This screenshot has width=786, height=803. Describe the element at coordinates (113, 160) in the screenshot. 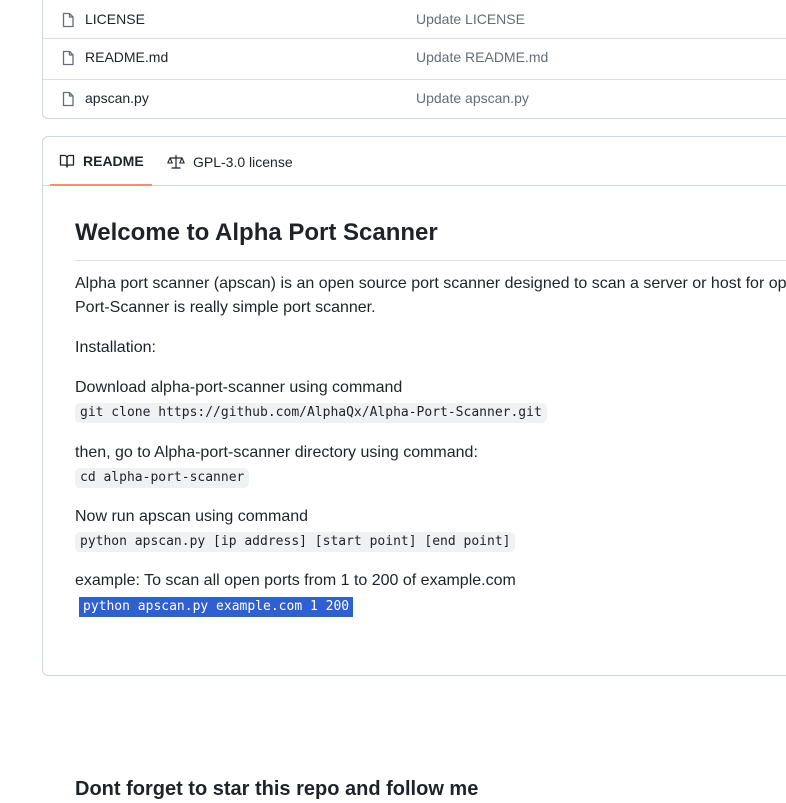

I see `tab-readme-label: README` at that location.